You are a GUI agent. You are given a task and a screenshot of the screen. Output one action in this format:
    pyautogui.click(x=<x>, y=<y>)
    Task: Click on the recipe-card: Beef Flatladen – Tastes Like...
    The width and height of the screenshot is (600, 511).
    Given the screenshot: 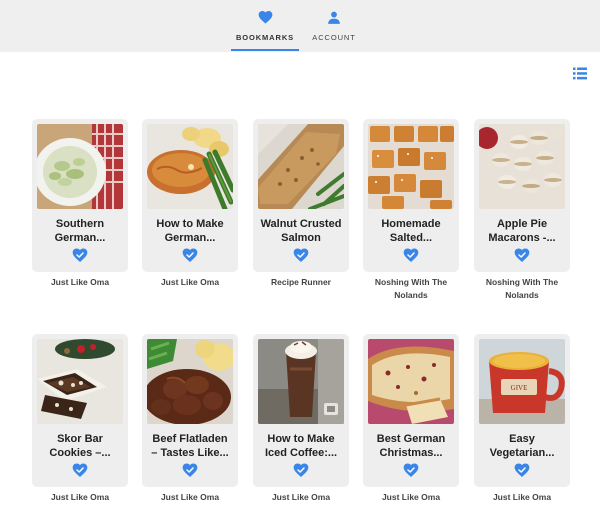 What is the action you would take?
    pyautogui.click(x=190, y=410)
    